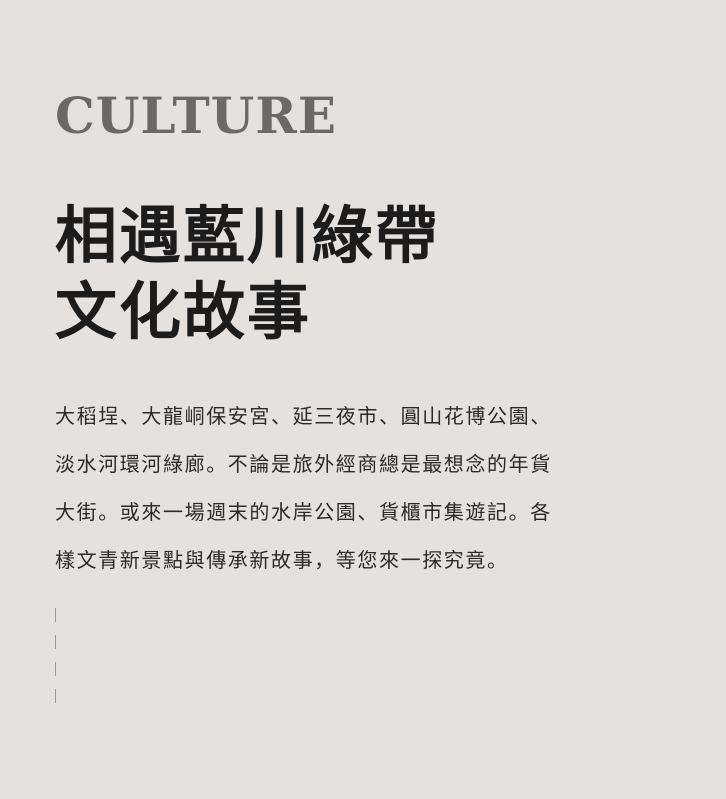  Describe the element at coordinates (282, 560) in the screenshot. I see `description-line: 樣文青新景點與傳承新故事，等您來一探究竟。` at that location.